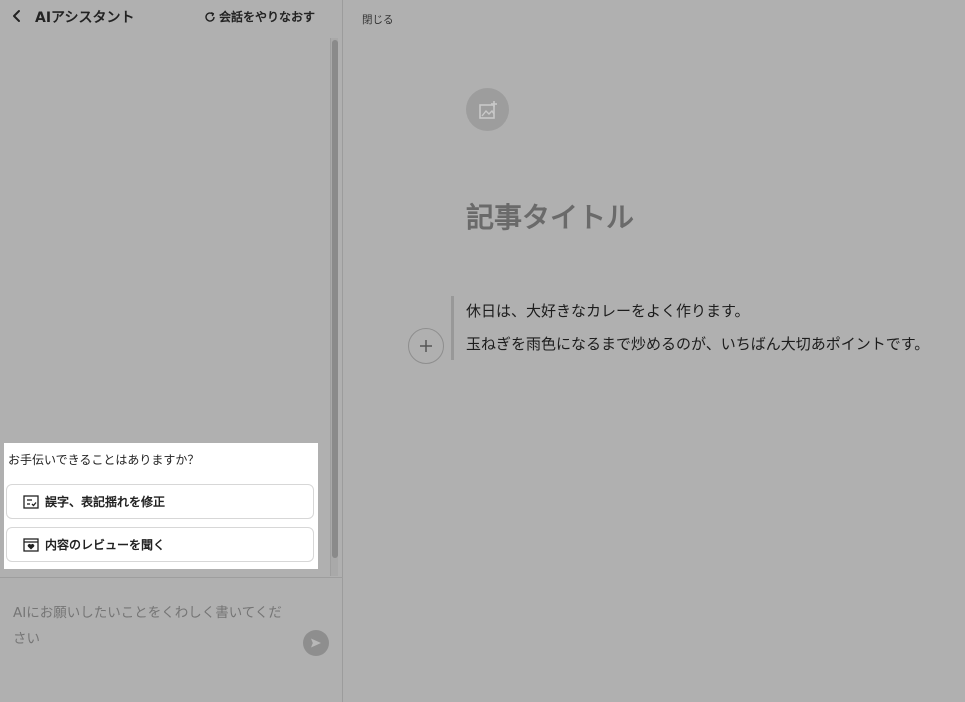 This screenshot has width=965, height=702. What do you see at coordinates (171, 577) in the screenshot?
I see `input-divider` at bounding box center [171, 577].